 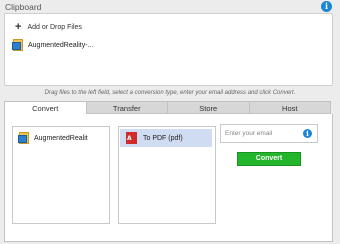 I want to click on add-files-button: + Add or Drop Files, so click(x=48, y=27).